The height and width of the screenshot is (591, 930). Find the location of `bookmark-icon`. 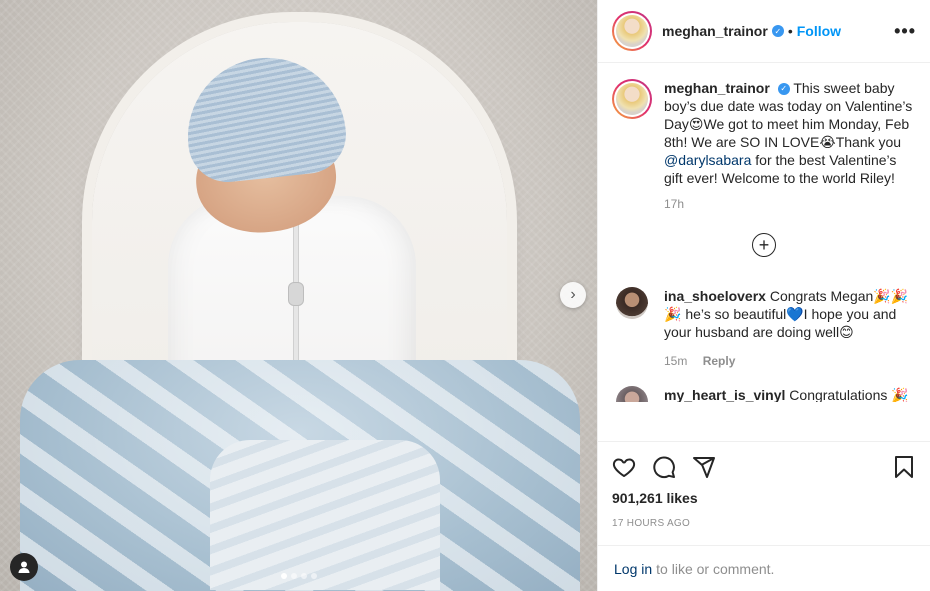

bookmark-icon is located at coordinates (904, 467).